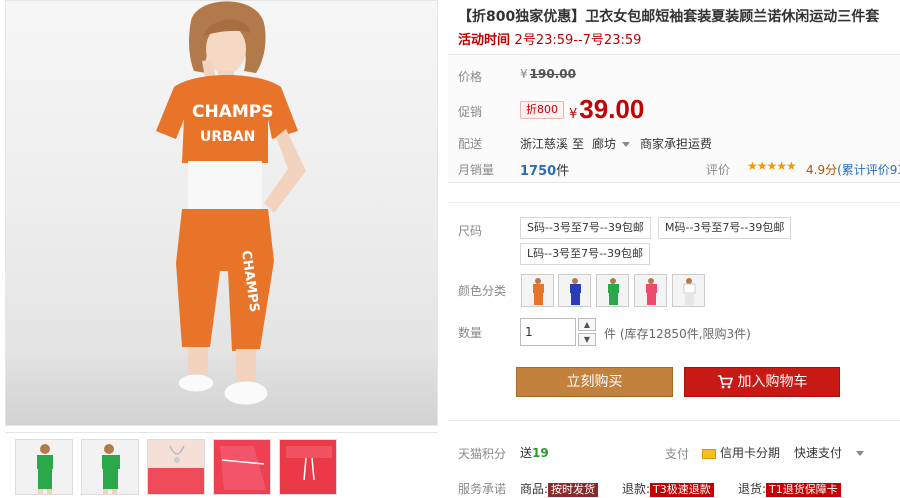 This screenshot has width=900, height=498. I want to click on points-prefix: 送, so click(526, 453).